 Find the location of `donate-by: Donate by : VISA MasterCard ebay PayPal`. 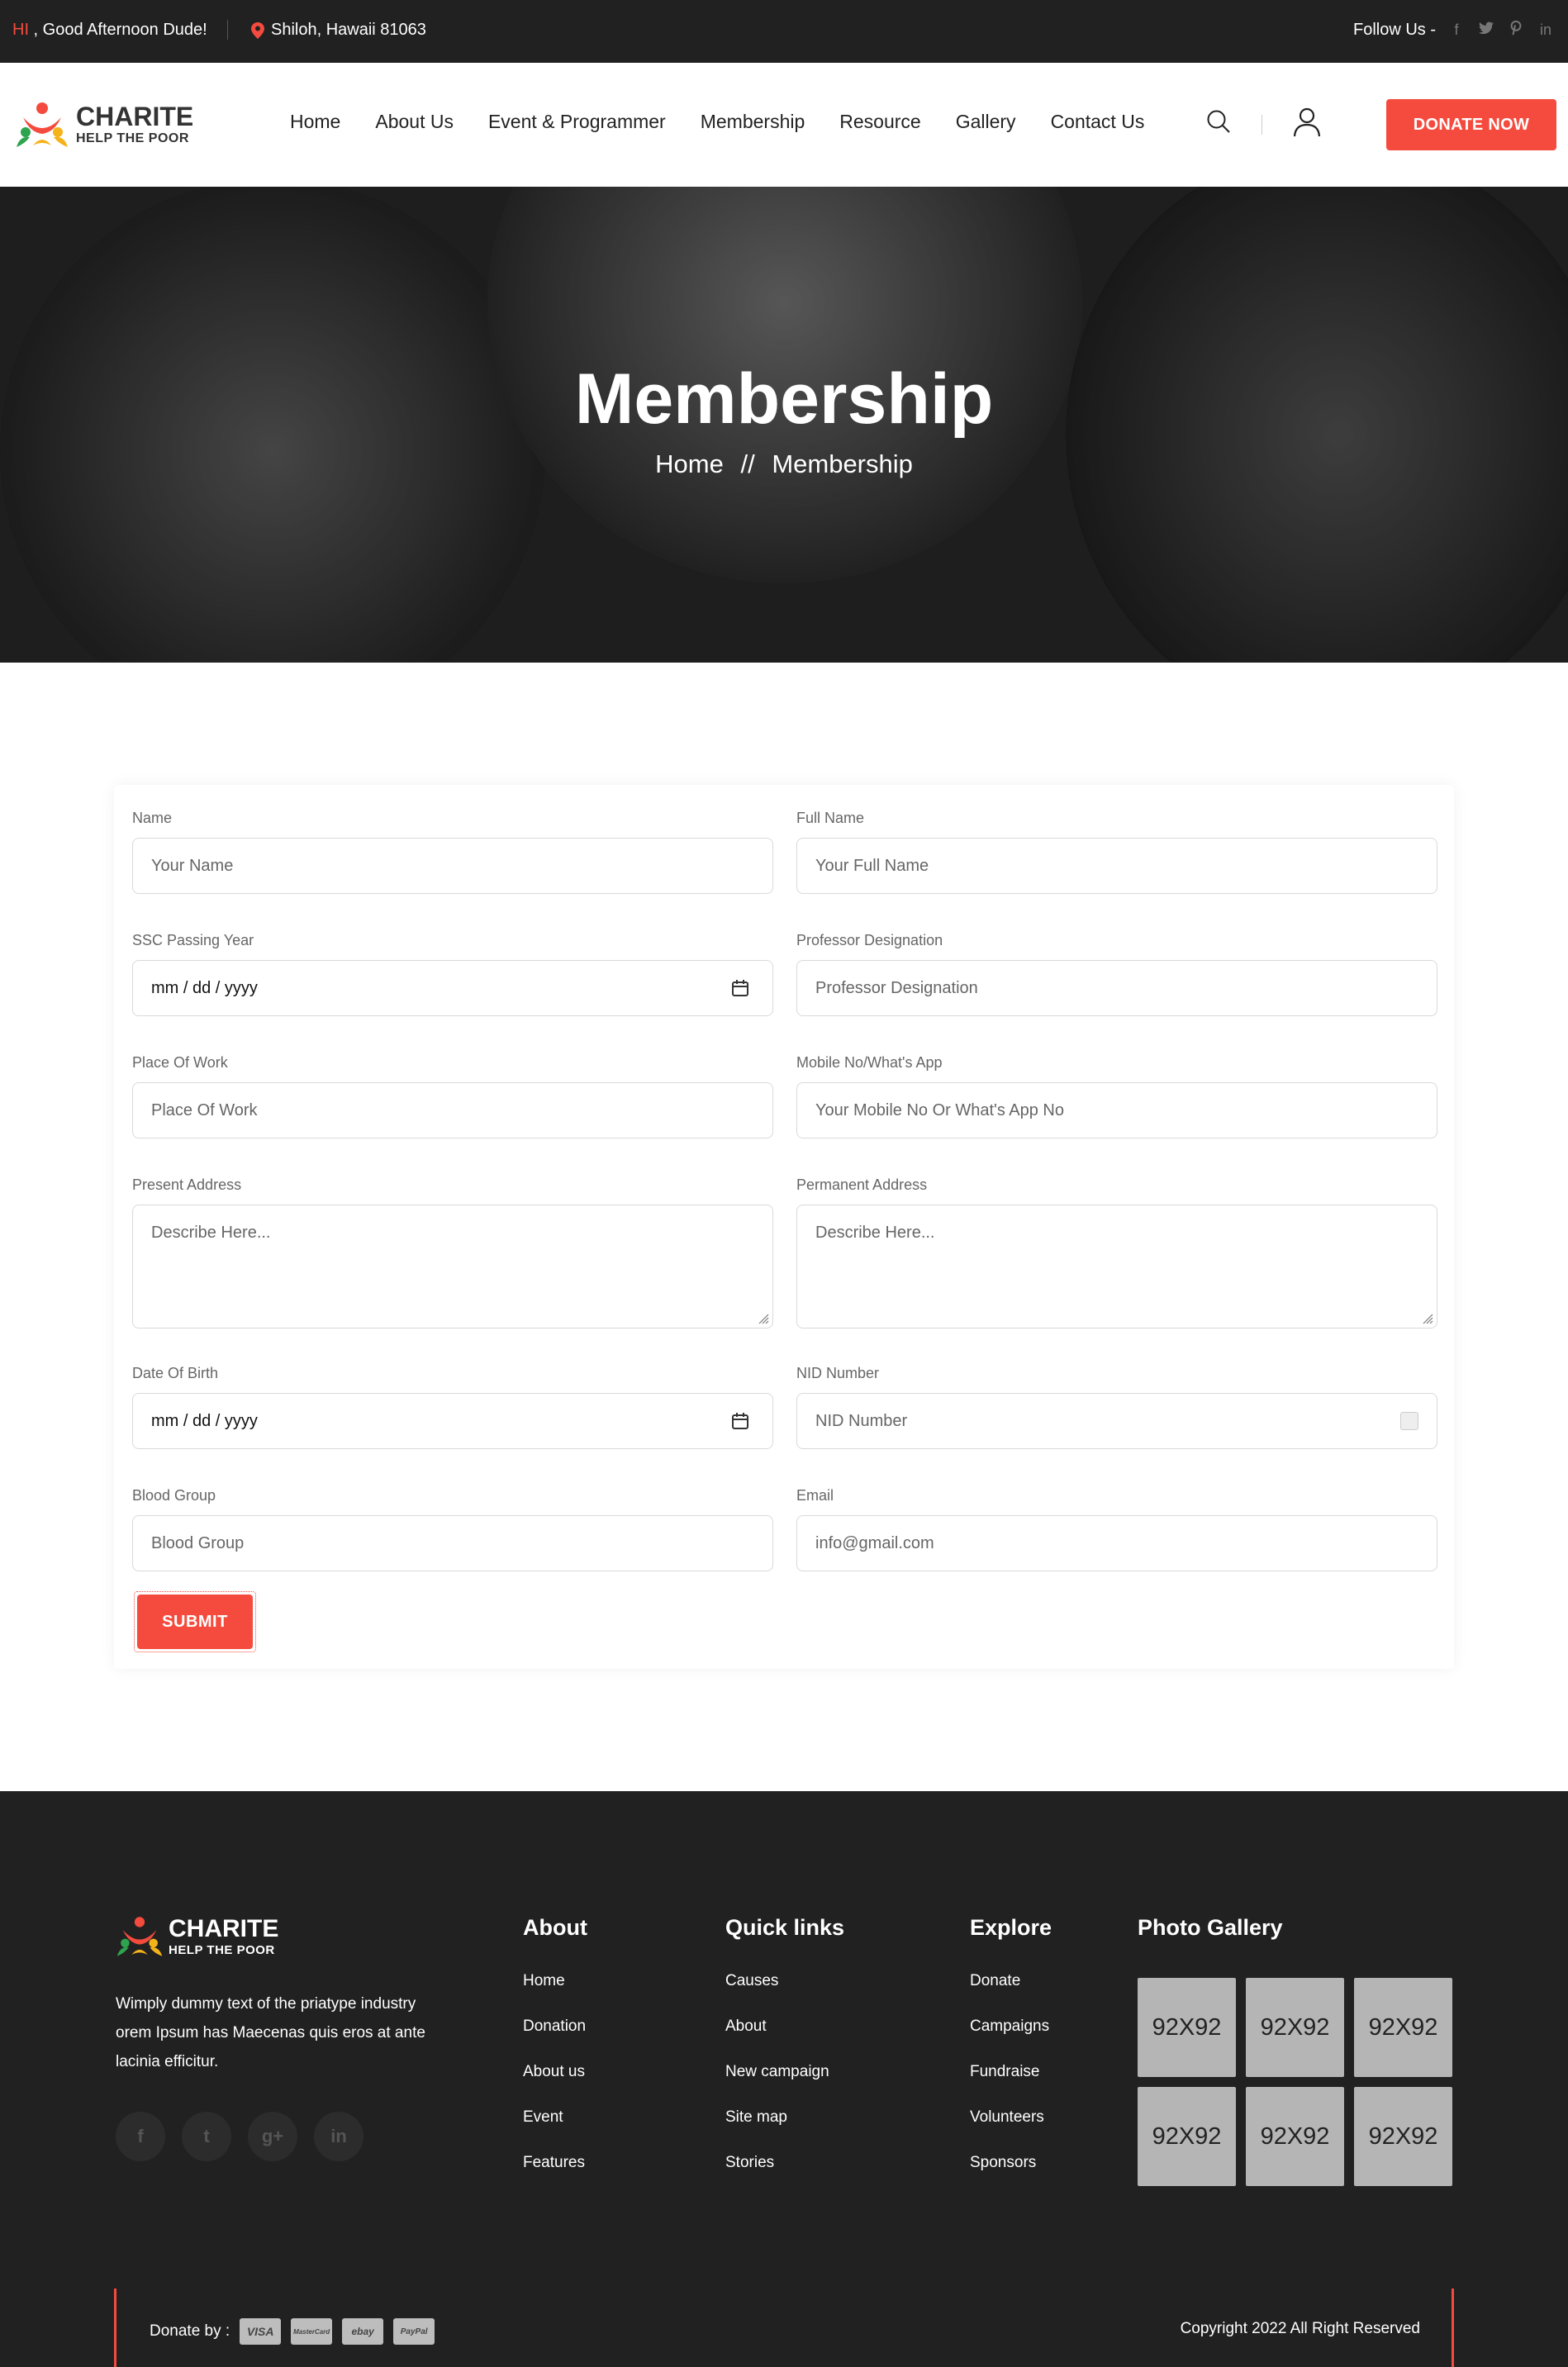

donate-by: Donate by : VISA MasterCard ebay PayPal is located at coordinates (292, 2331).